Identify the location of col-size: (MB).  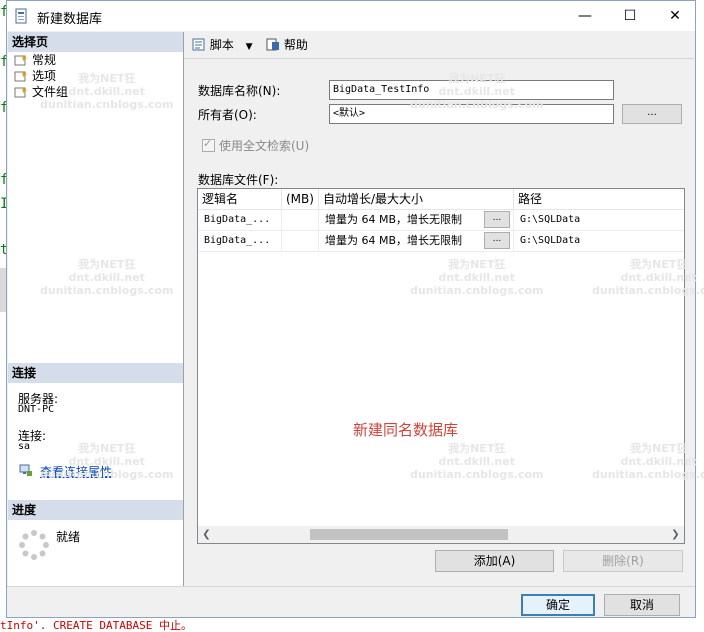
(300, 199).